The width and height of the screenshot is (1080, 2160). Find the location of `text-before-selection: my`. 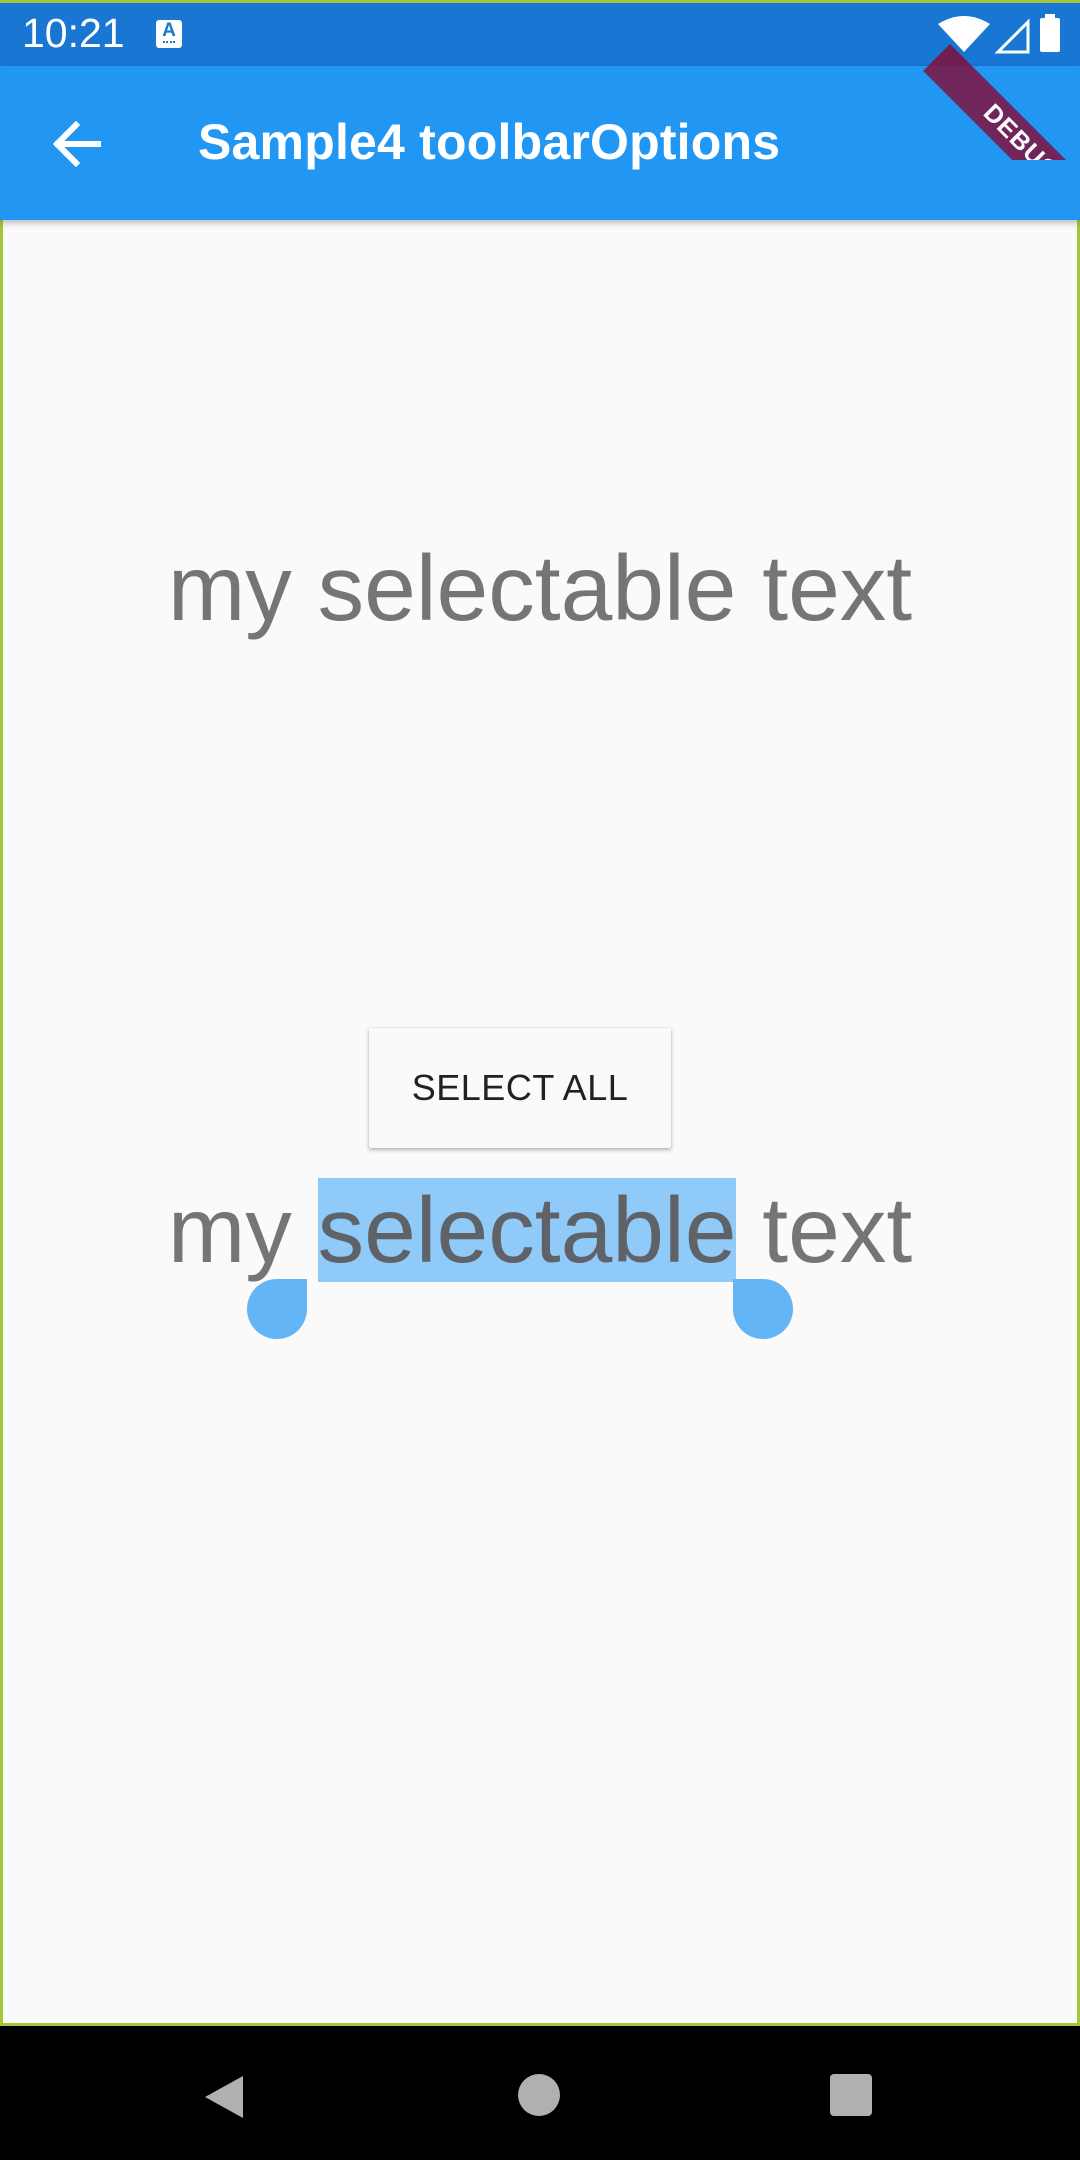

text-before-selection: my is located at coordinates (242, 1230).